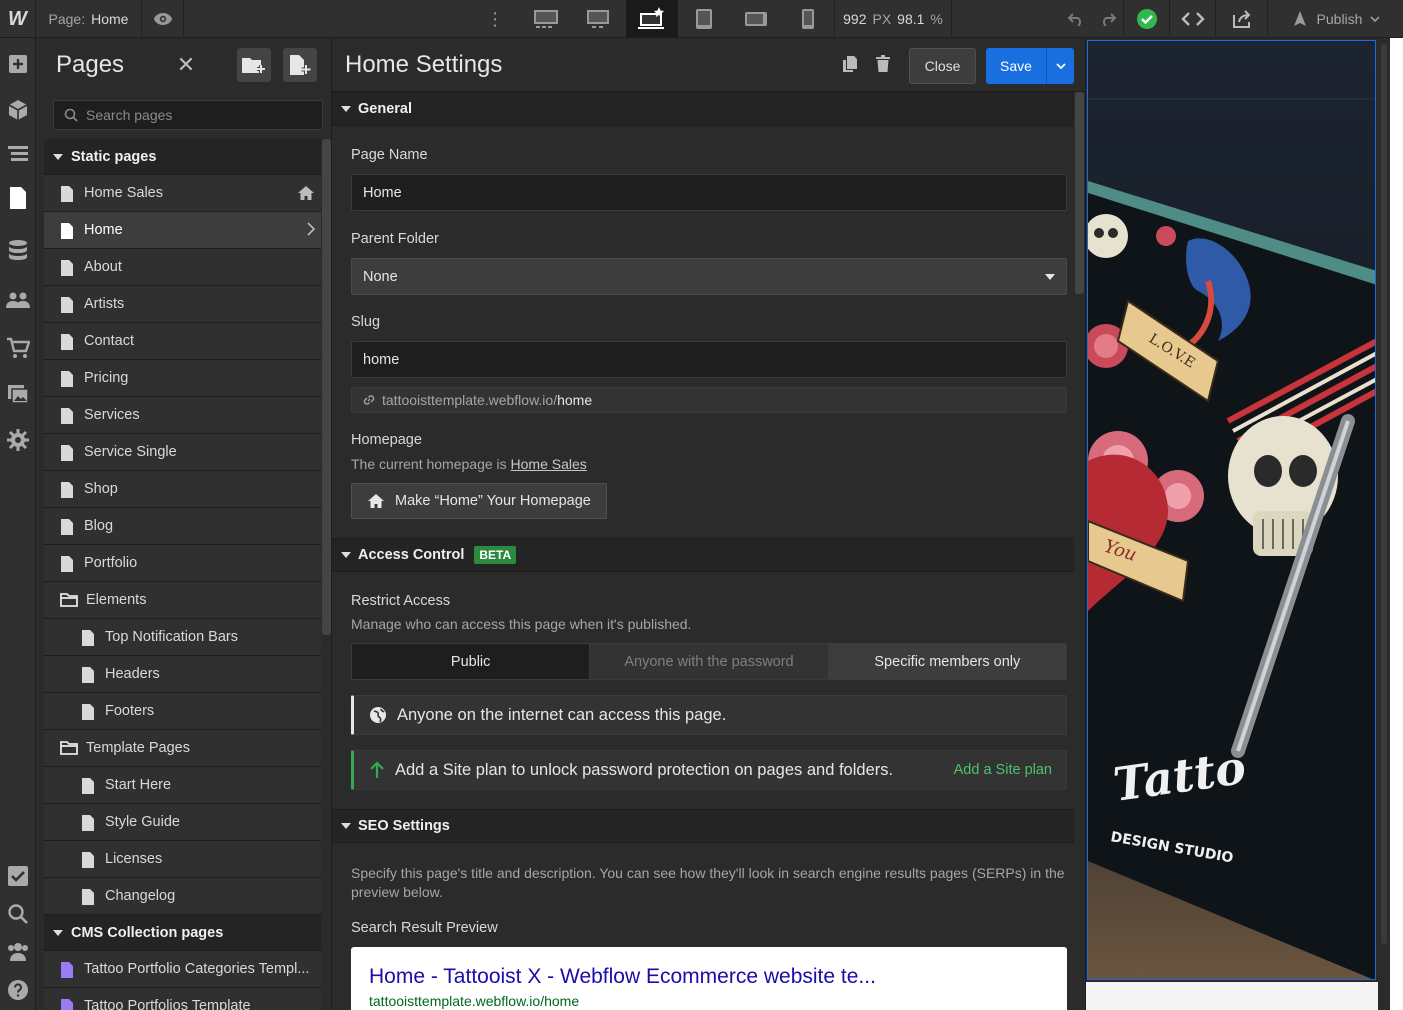 The image size is (1403, 1010). What do you see at coordinates (947, 661) in the screenshot?
I see `access-option-members: Specific members only` at bounding box center [947, 661].